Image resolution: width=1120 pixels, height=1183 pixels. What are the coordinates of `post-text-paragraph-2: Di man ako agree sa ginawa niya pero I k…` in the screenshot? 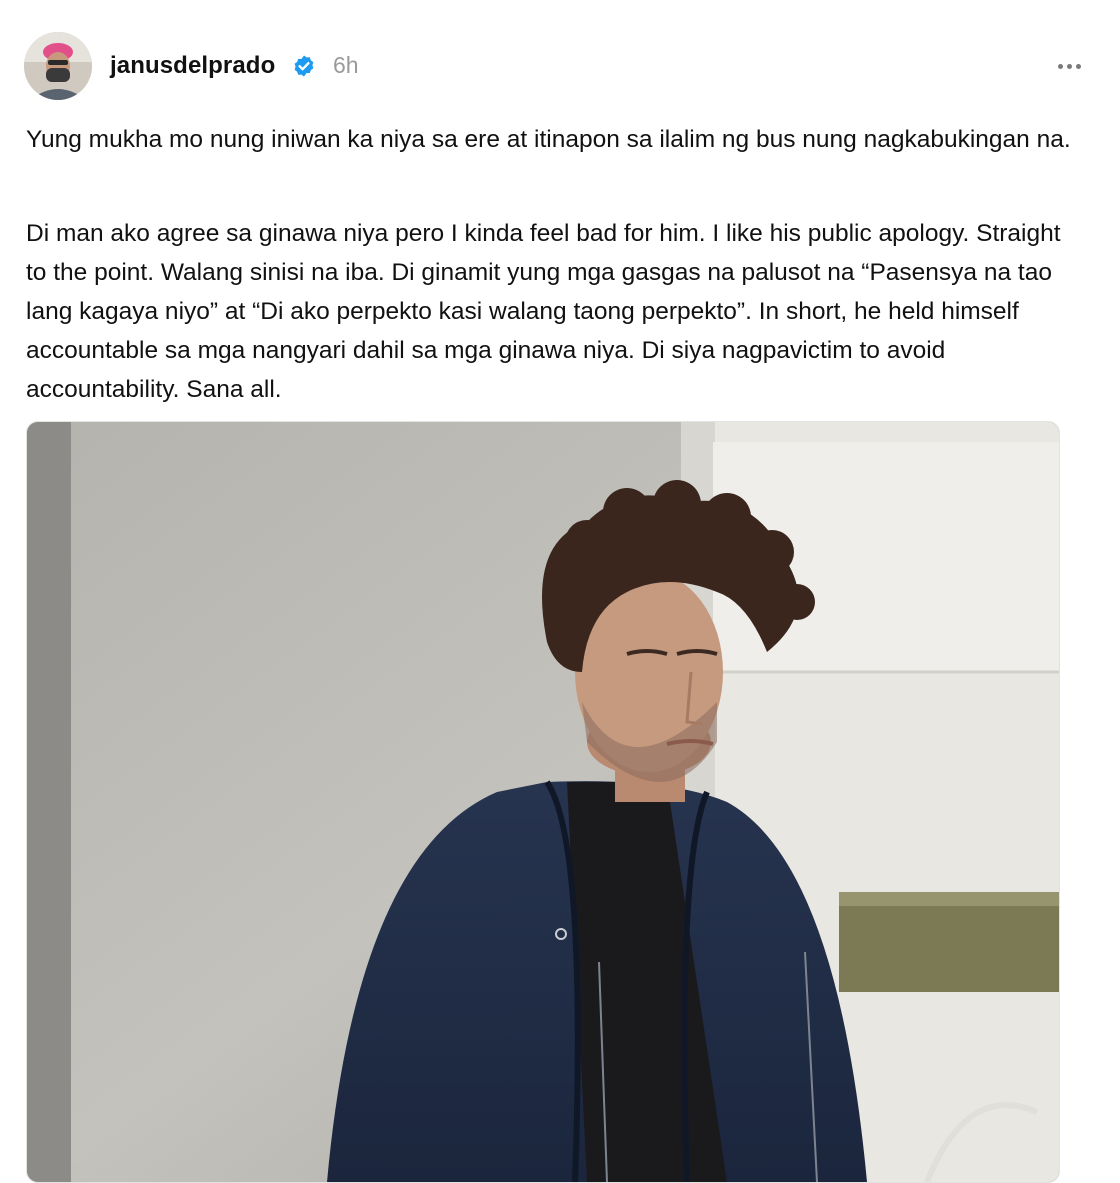 It's located at (543, 311).